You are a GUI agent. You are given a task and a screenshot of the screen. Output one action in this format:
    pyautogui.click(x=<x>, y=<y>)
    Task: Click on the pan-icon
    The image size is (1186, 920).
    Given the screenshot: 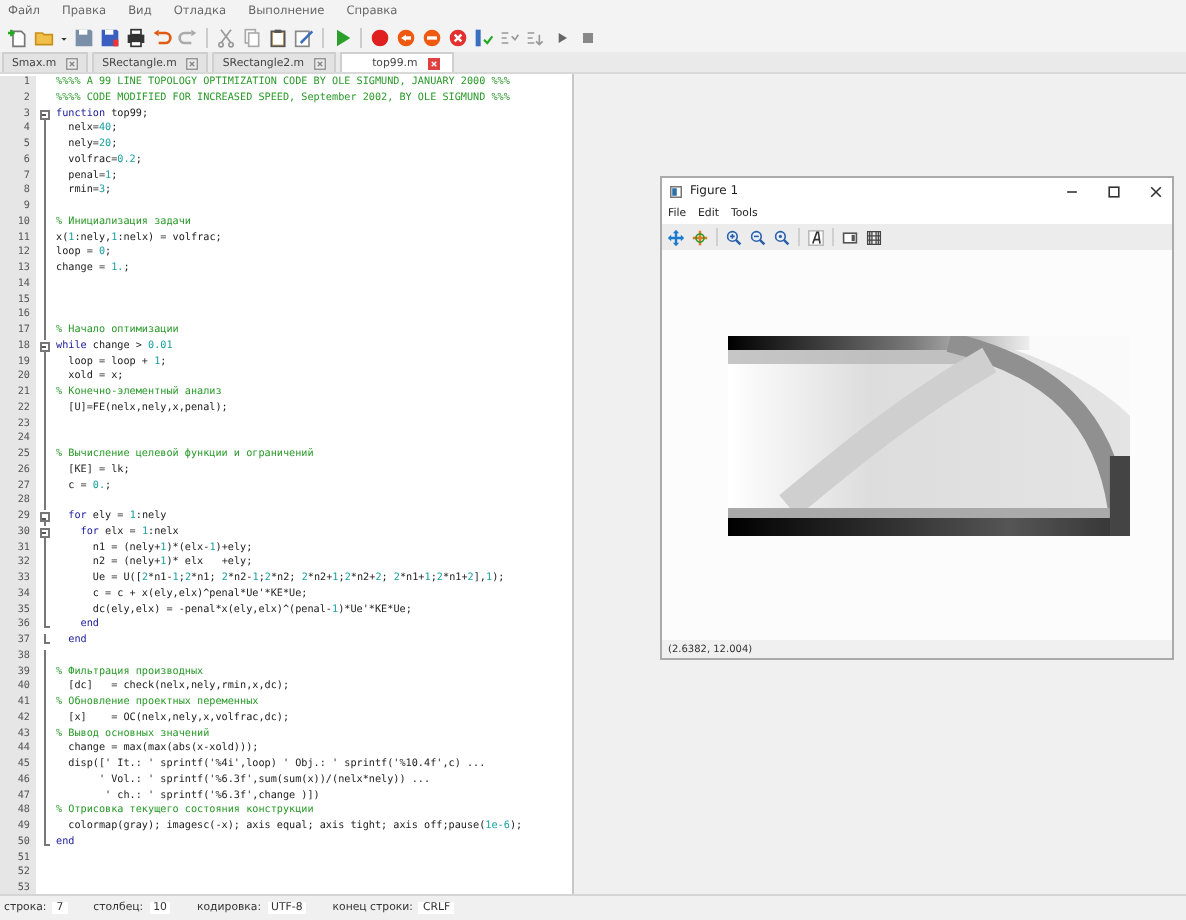 What is the action you would take?
    pyautogui.click(x=676, y=237)
    